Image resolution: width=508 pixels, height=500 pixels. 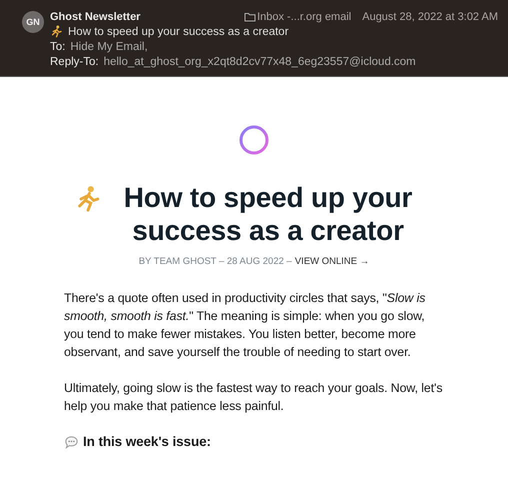 I want to click on paragraph: There's a quote often used in productivity circles that says, "Slow is smooth, smooth is fast." The meaning is simple: when you go slow, you tend to make fewer mistakes. You listen better, become more observant, and save yourself the trouble of needing to start over., so click(x=245, y=325).